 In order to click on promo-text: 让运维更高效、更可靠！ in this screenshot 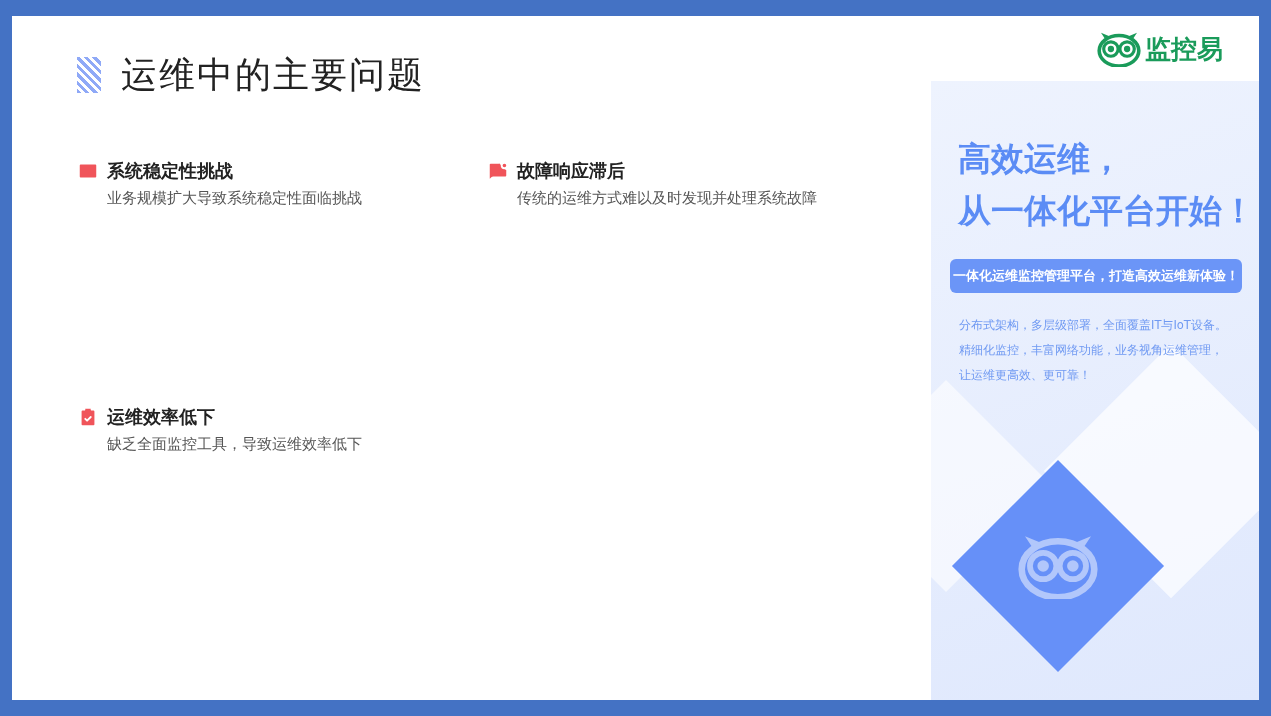, I will do `click(1025, 375)`.